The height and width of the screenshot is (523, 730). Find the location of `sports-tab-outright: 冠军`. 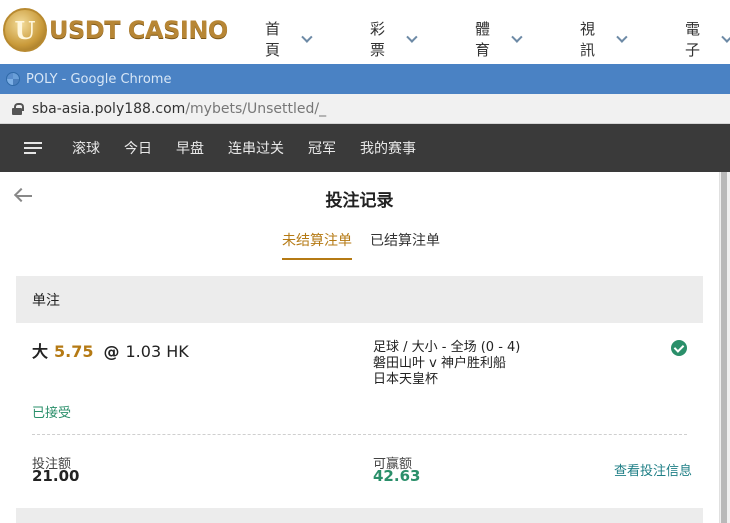

sports-tab-outright: 冠军 is located at coordinates (322, 148).